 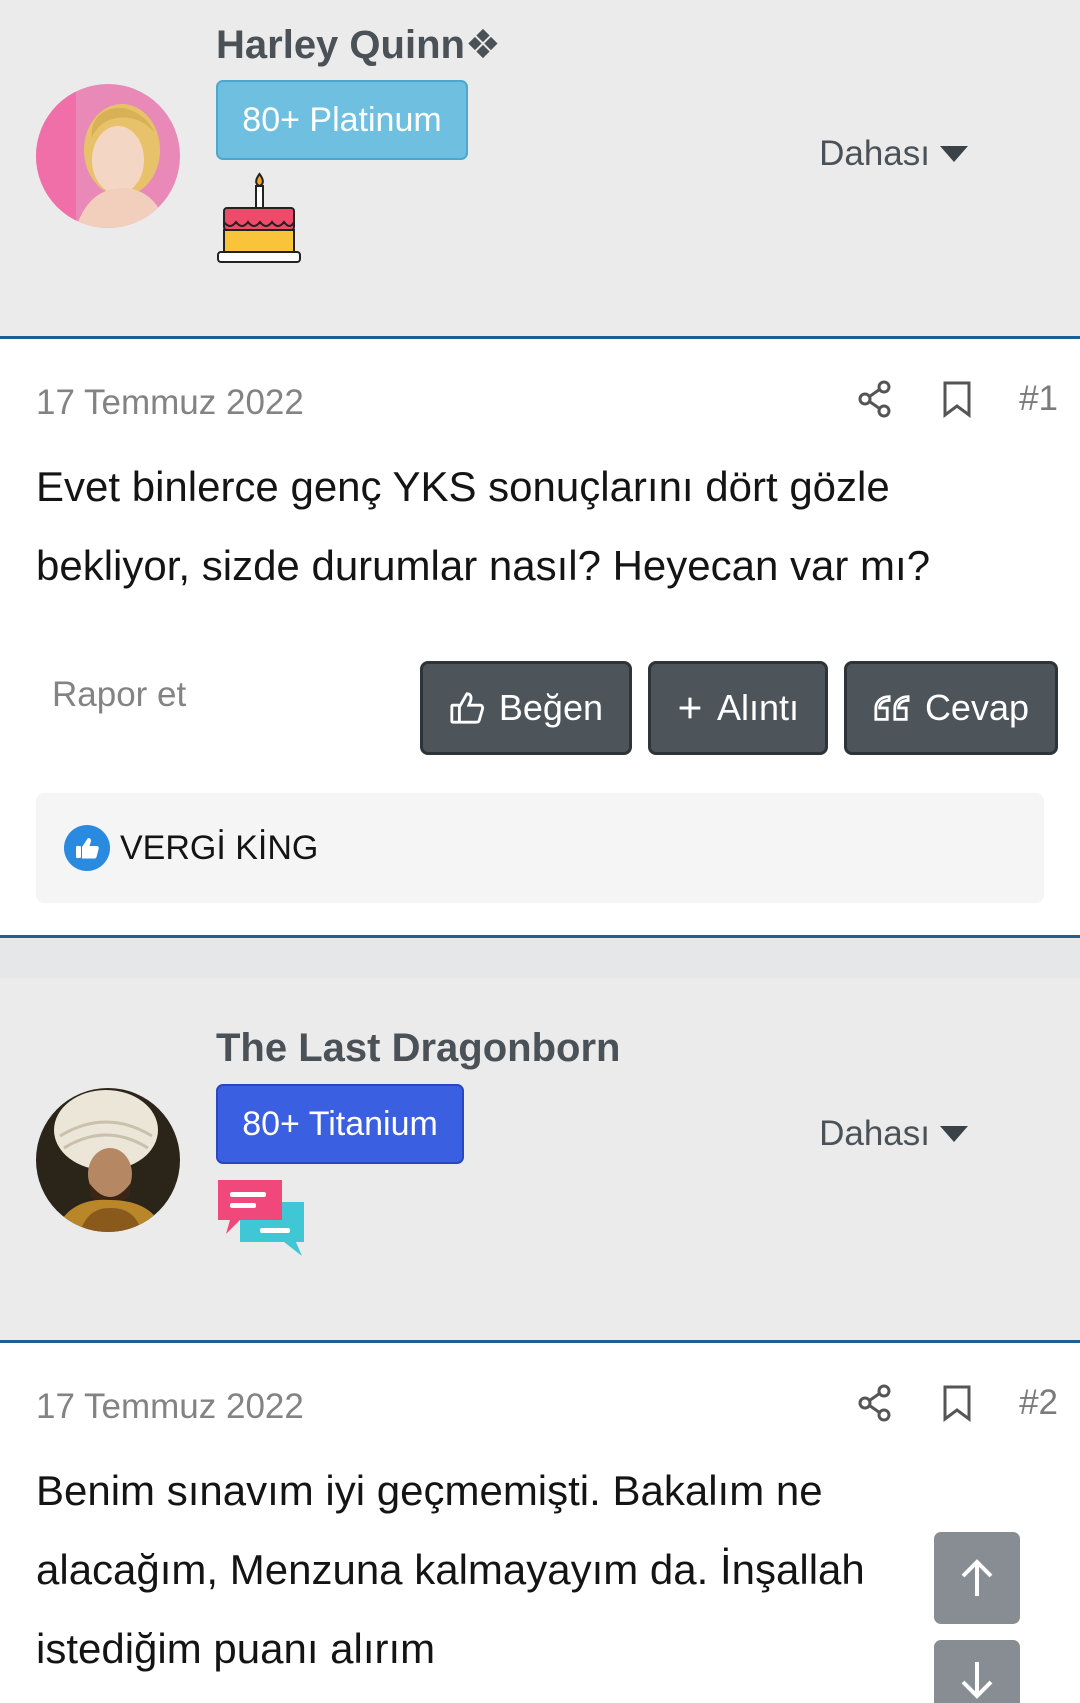 I want to click on post-tools: #2, so click(x=956, y=1403).